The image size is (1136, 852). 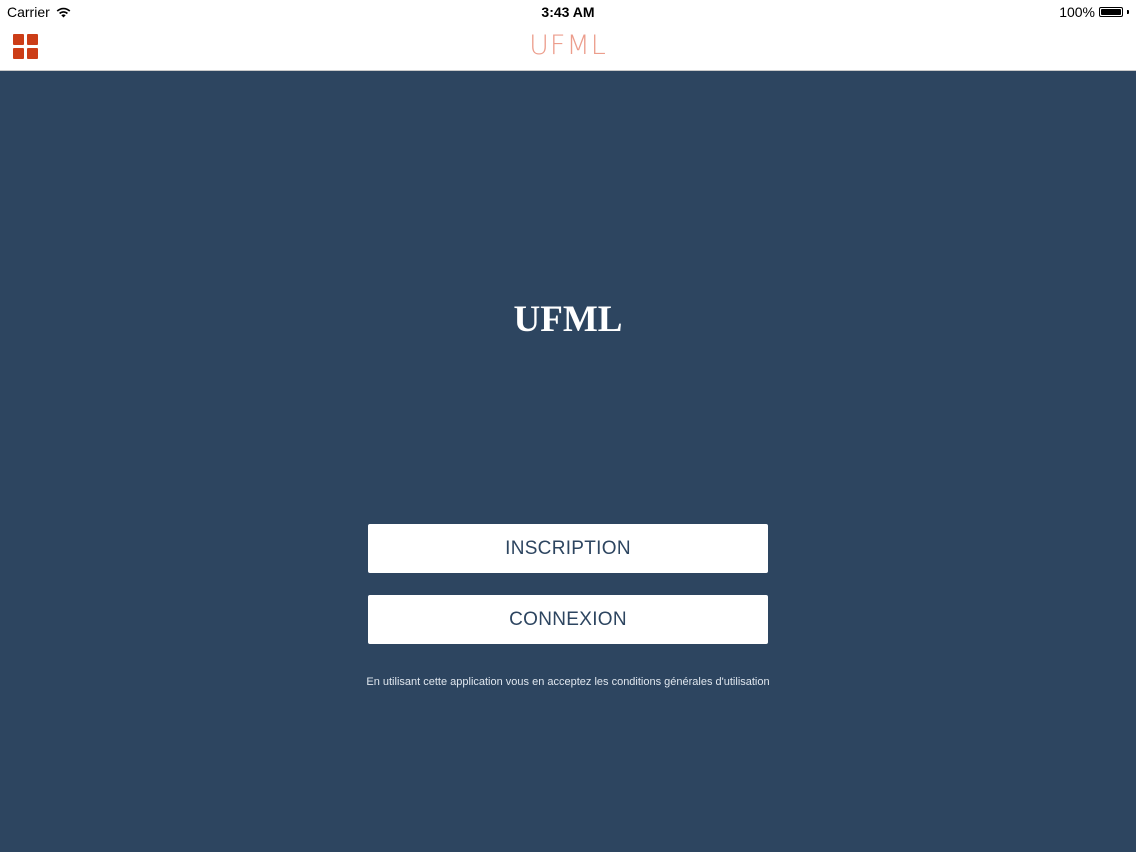 I want to click on status-bar: Carrier 3:43 AM 100%, so click(x=568, y=12).